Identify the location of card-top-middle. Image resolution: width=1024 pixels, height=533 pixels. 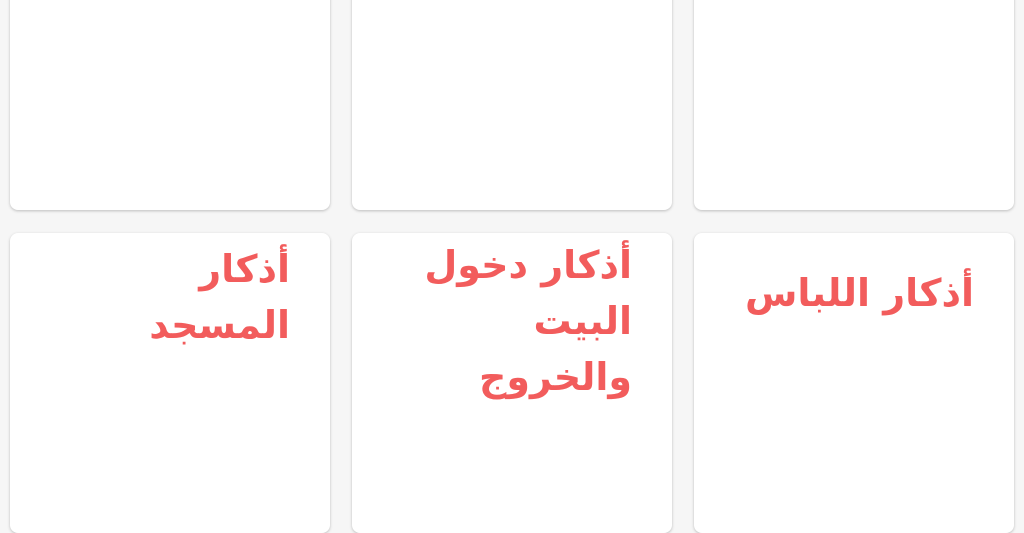
(512, 105).